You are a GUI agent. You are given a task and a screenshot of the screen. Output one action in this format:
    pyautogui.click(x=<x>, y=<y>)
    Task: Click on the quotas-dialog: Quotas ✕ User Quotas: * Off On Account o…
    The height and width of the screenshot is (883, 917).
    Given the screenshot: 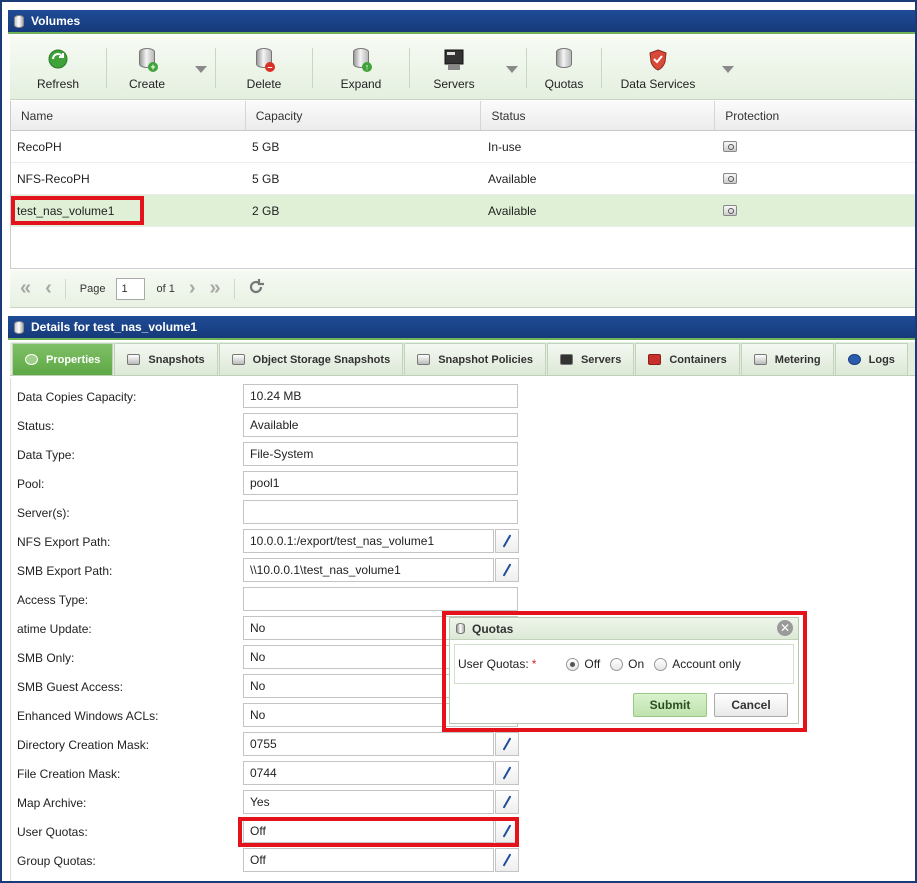 What is the action you would take?
    pyautogui.click(x=624, y=670)
    